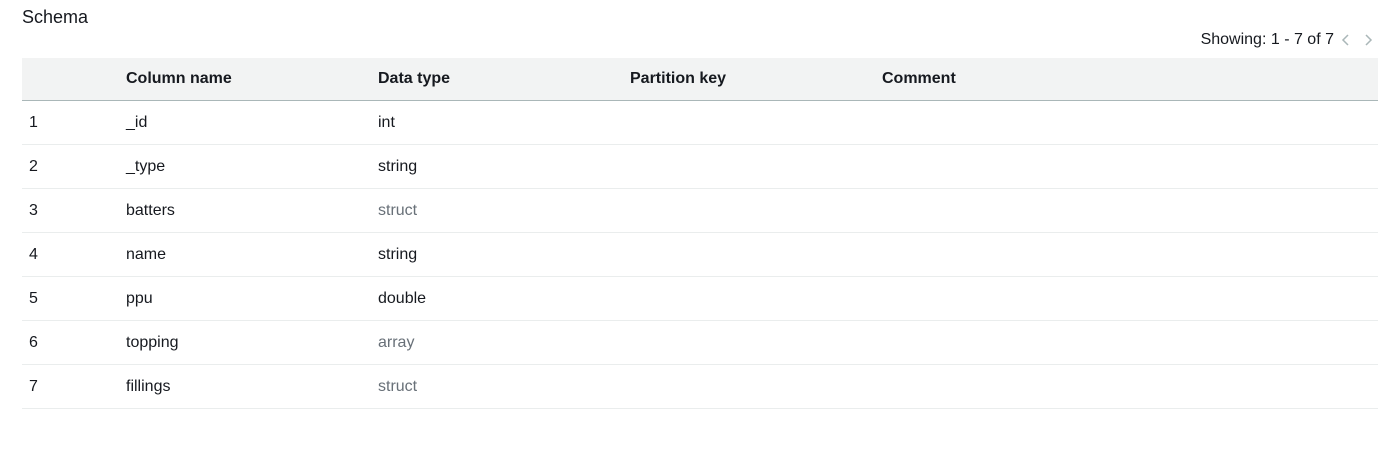 The width and height of the screenshot is (1400, 450). Describe the element at coordinates (146, 254) in the screenshot. I see `column-name-cell: name` at that location.